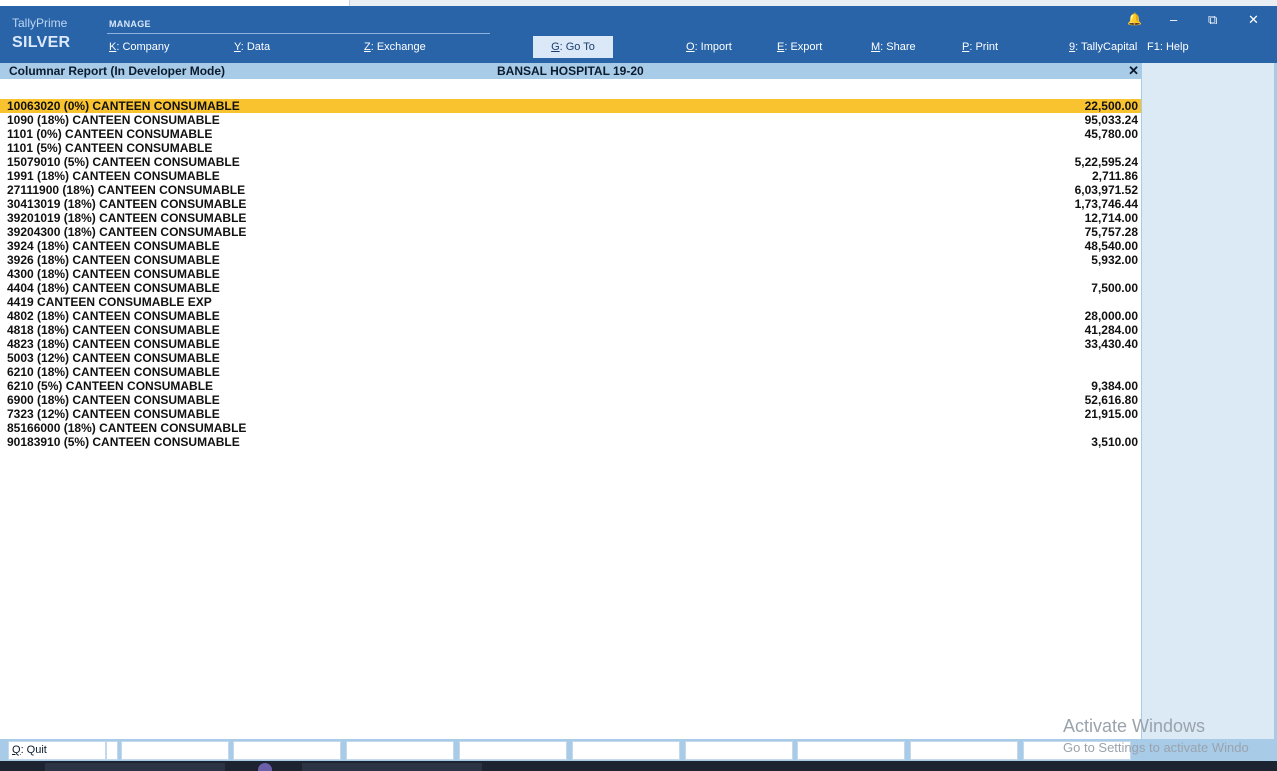 The height and width of the screenshot is (771, 1277). What do you see at coordinates (41, 42) in the screenshot?
I see `brand-edition: SILVER` at bounding box center [41, 42].